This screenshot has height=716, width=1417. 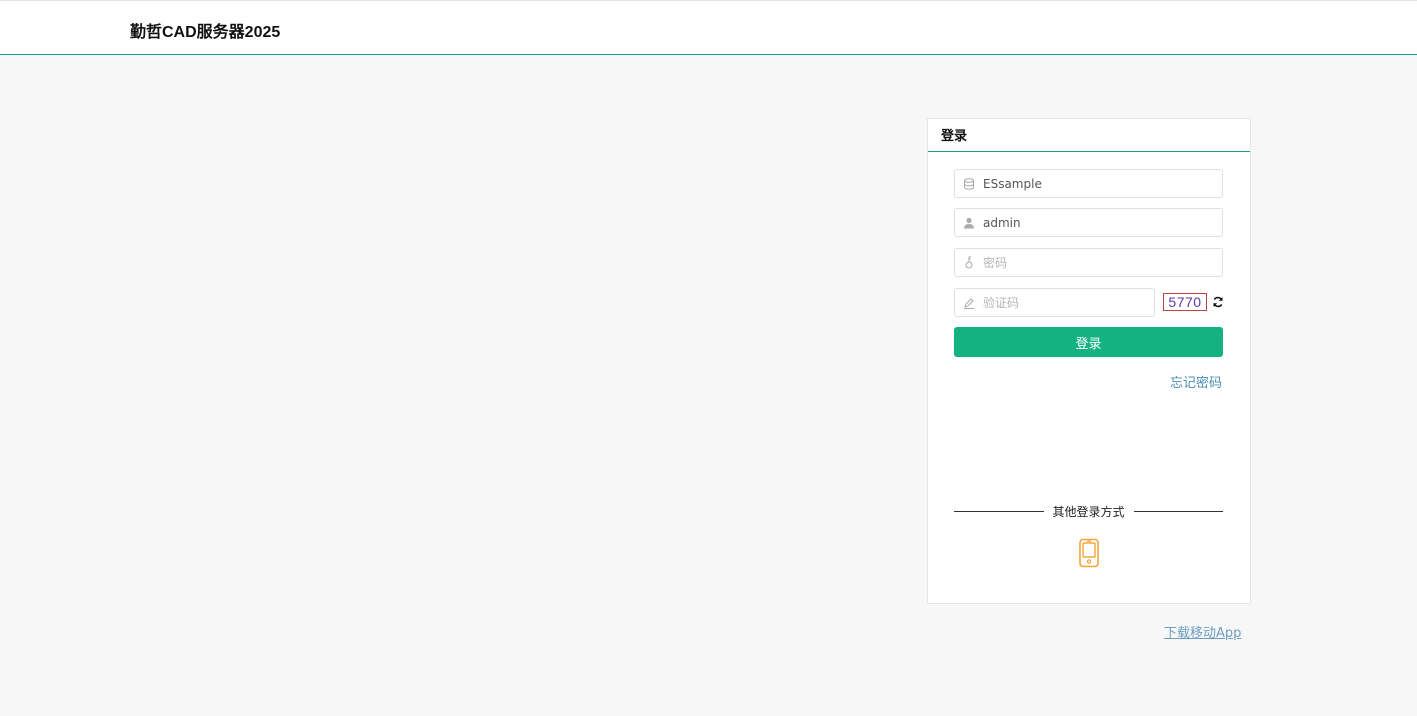 I want to click on key-icon, so click(x=969, y=262).